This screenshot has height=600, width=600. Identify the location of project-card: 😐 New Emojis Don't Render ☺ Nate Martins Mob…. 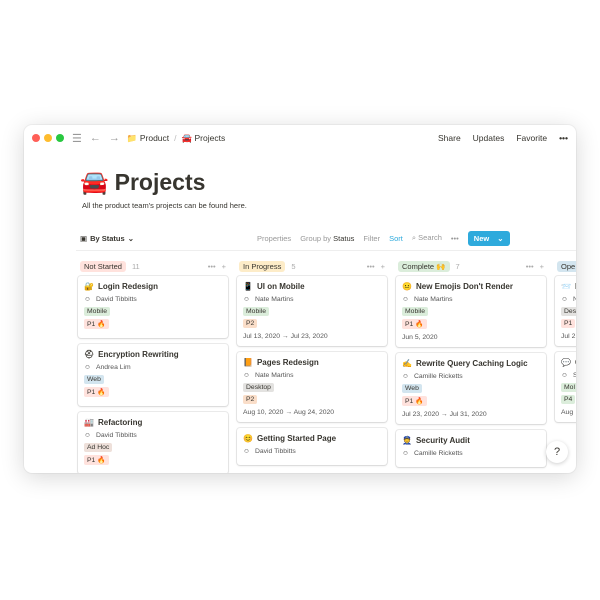
(471, 311).